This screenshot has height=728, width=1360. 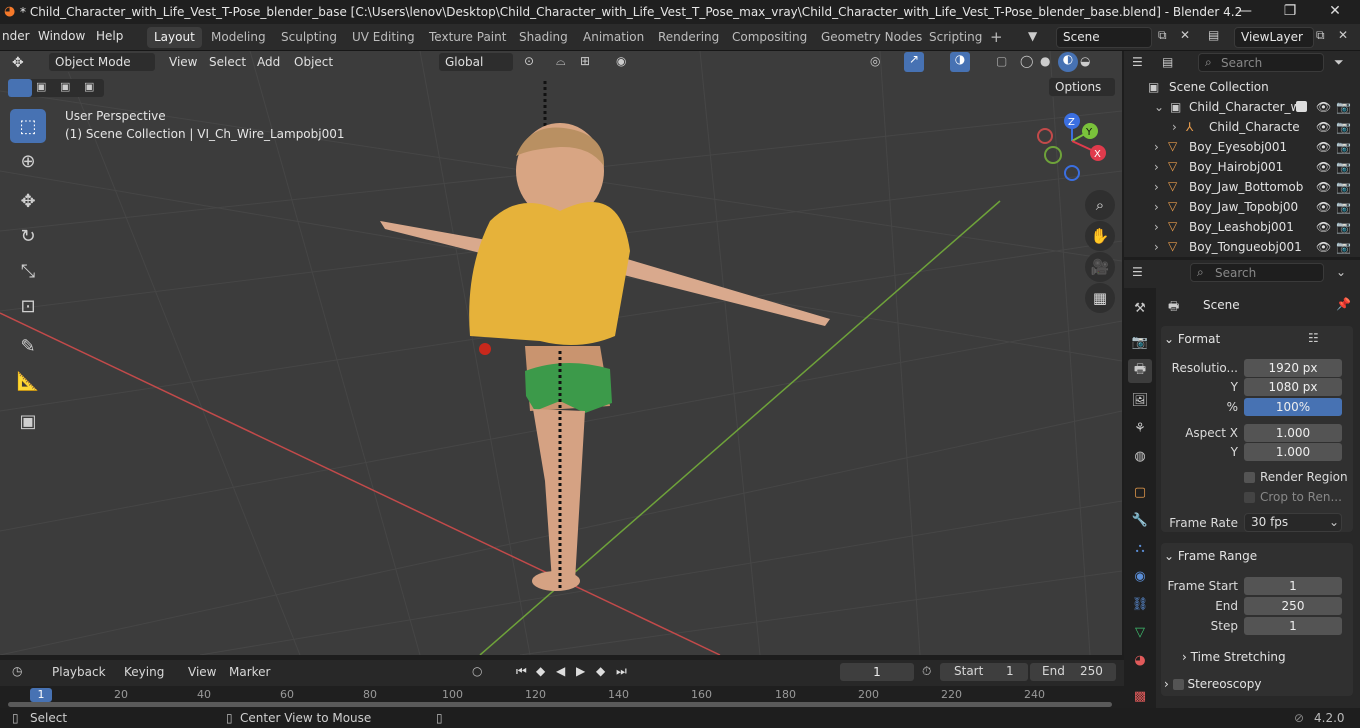 What do you see at coordinates (477, 671) in the screenshot?
I see `auto-keying-icon: ○` at bounding box center [477, 671].